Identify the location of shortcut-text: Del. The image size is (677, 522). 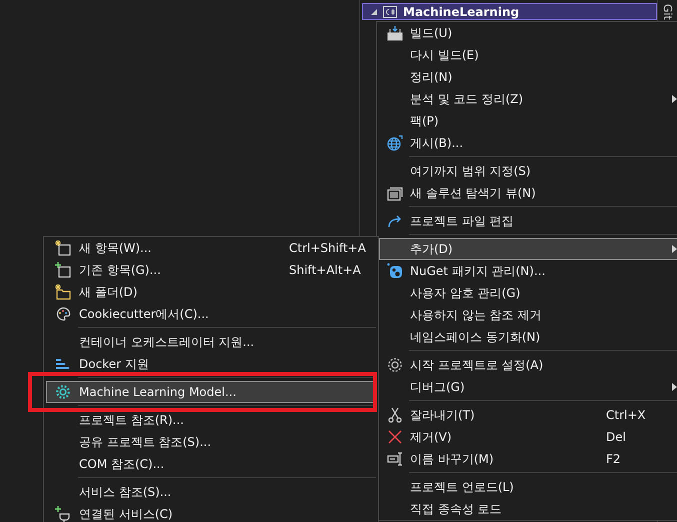
(616, 437).